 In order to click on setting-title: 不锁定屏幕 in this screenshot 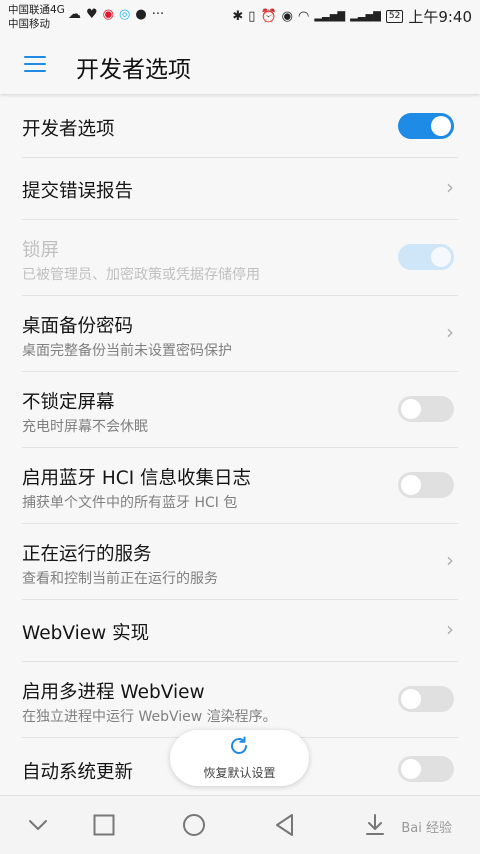, I will do `click(68, 402)`.